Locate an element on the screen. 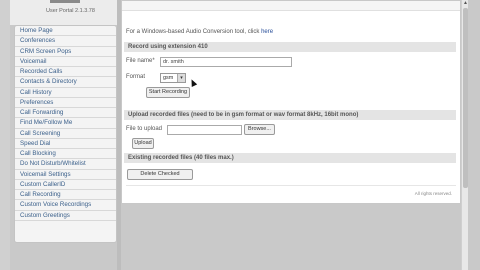 This screenshot has height=270, width=480. record-section-header: Record using extension 410 is located at coordinates (290, 47).